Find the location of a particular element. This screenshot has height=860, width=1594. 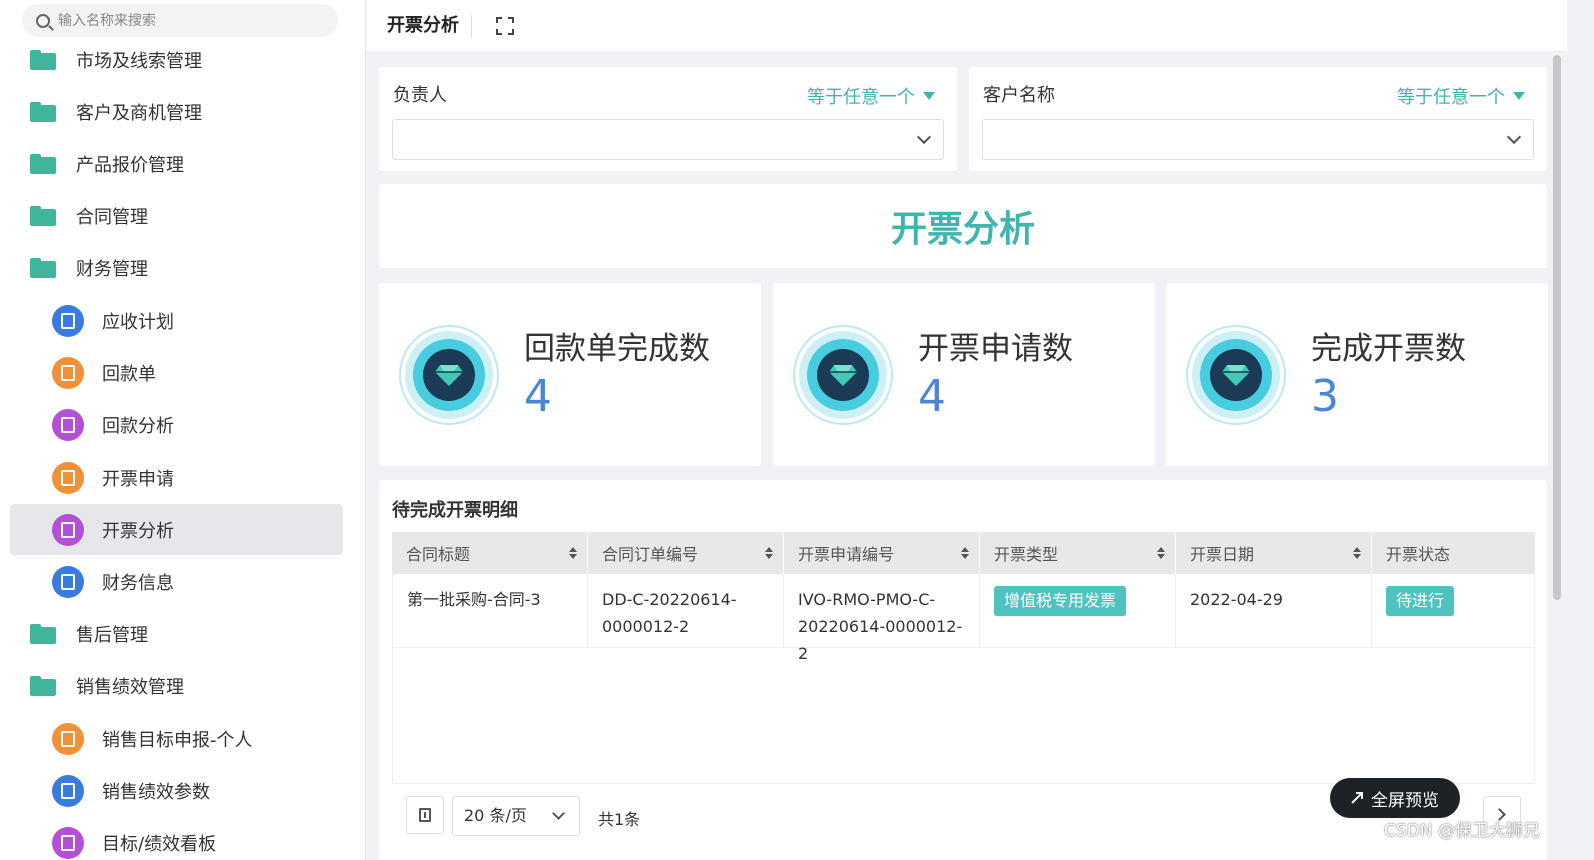

column-label: 开票状态 is located at coordinates (1418, 554).